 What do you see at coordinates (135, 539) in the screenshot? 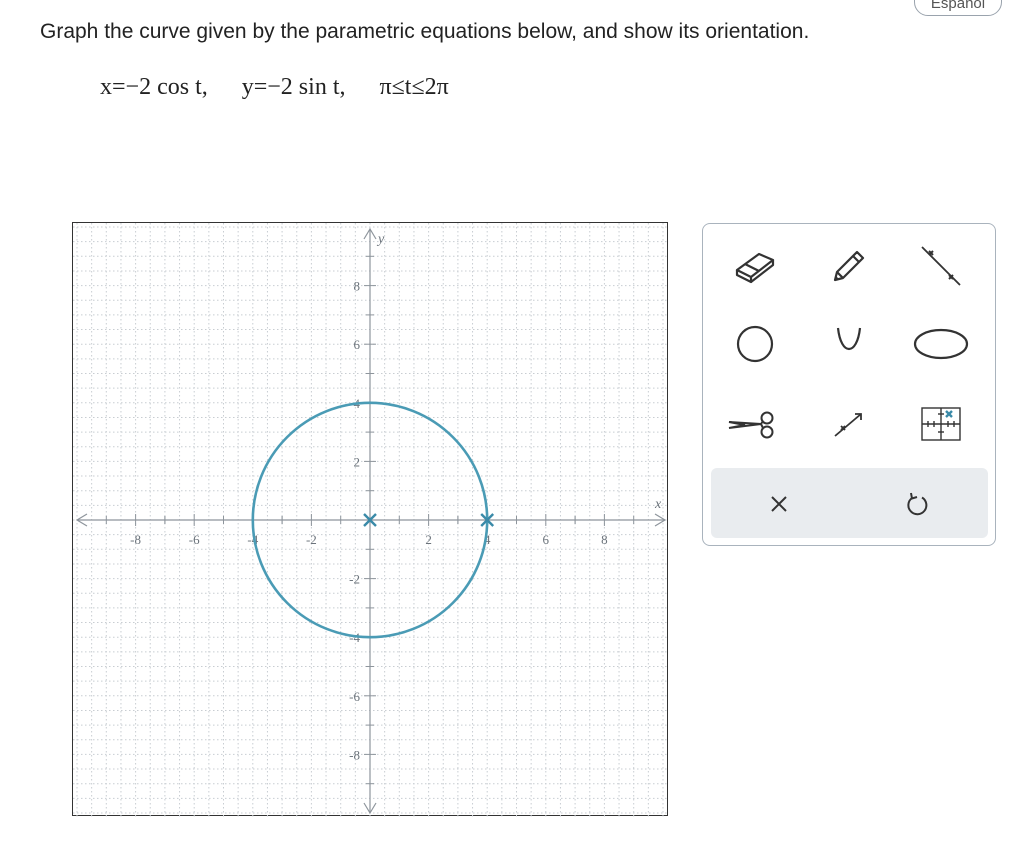
I see `x-tick-label: -8` at bounding box center [135, 539].